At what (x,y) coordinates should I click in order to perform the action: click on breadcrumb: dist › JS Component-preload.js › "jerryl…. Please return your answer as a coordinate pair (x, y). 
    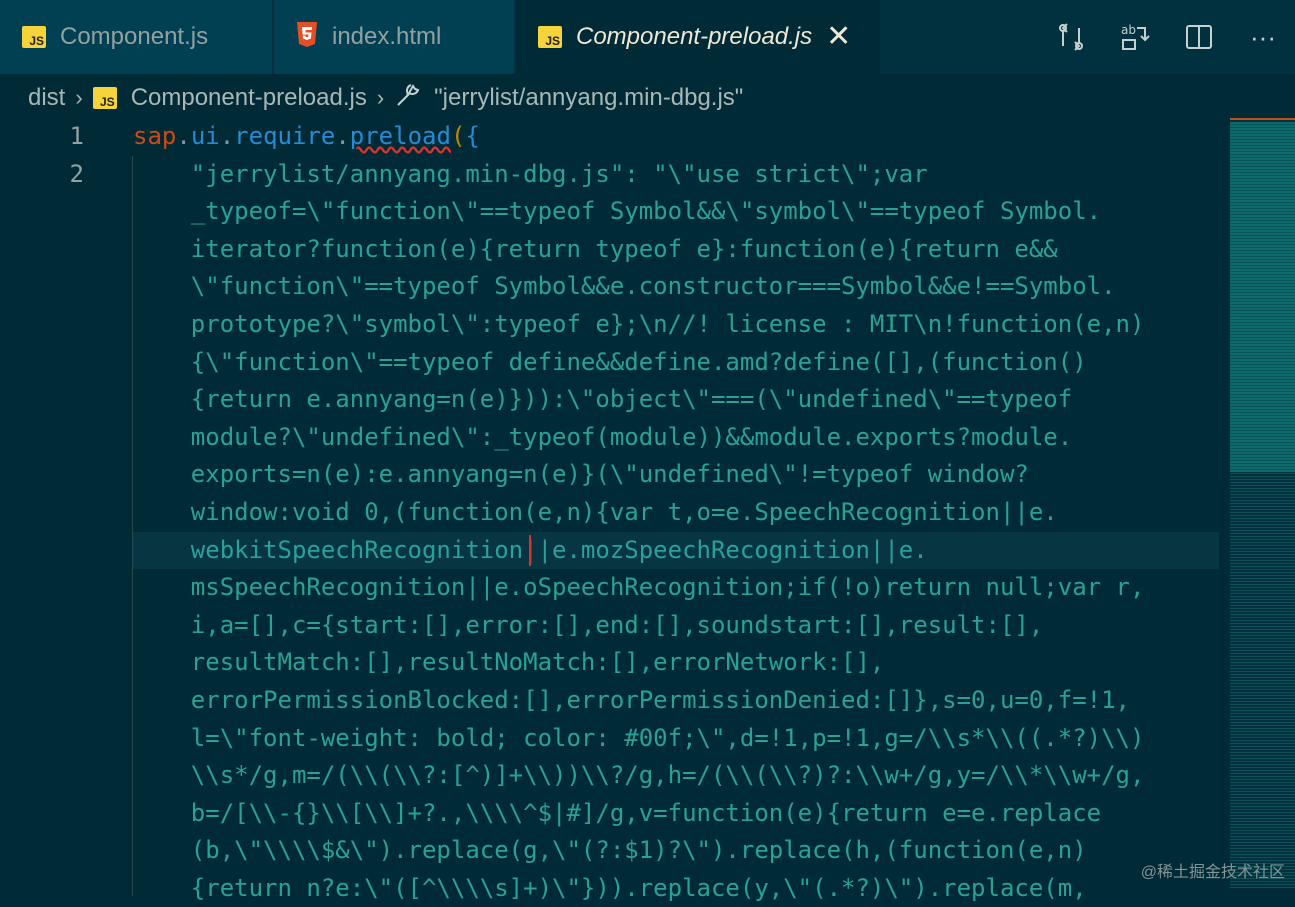
    Looking at the image, I should click on (371, 98).